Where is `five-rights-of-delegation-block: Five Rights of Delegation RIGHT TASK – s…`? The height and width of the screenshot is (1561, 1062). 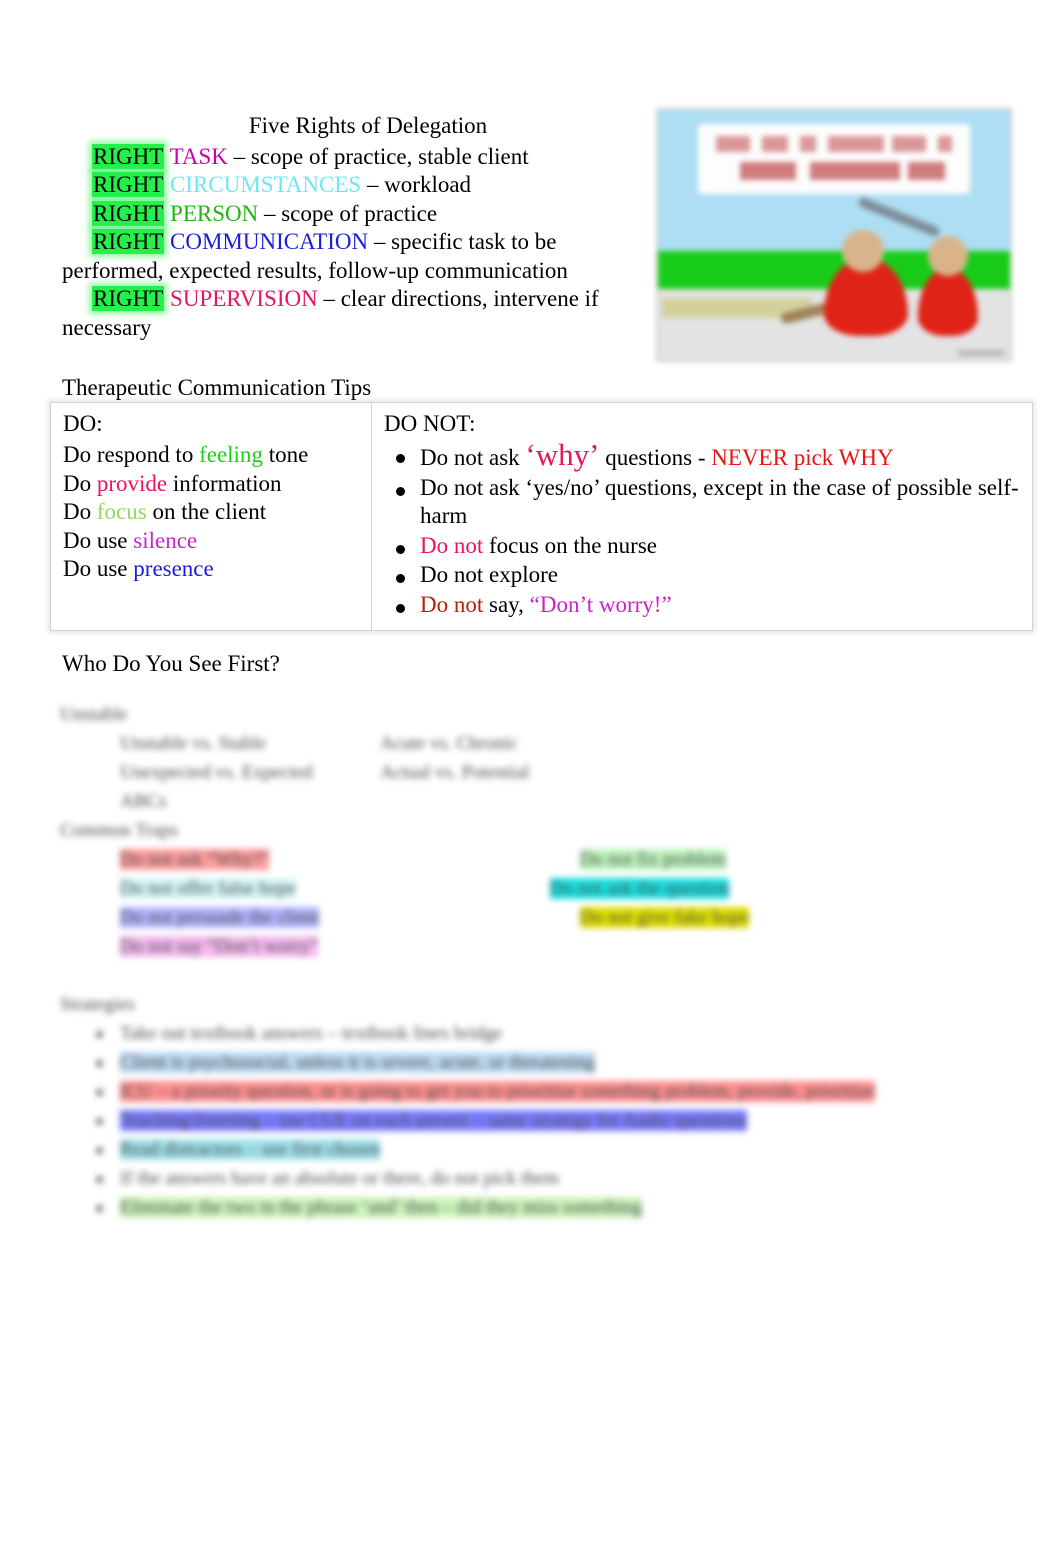
five-rights-of-delegation-block: Five Rights of Delegation RIGHT TASK – s… is located at coordinates (362, 227).